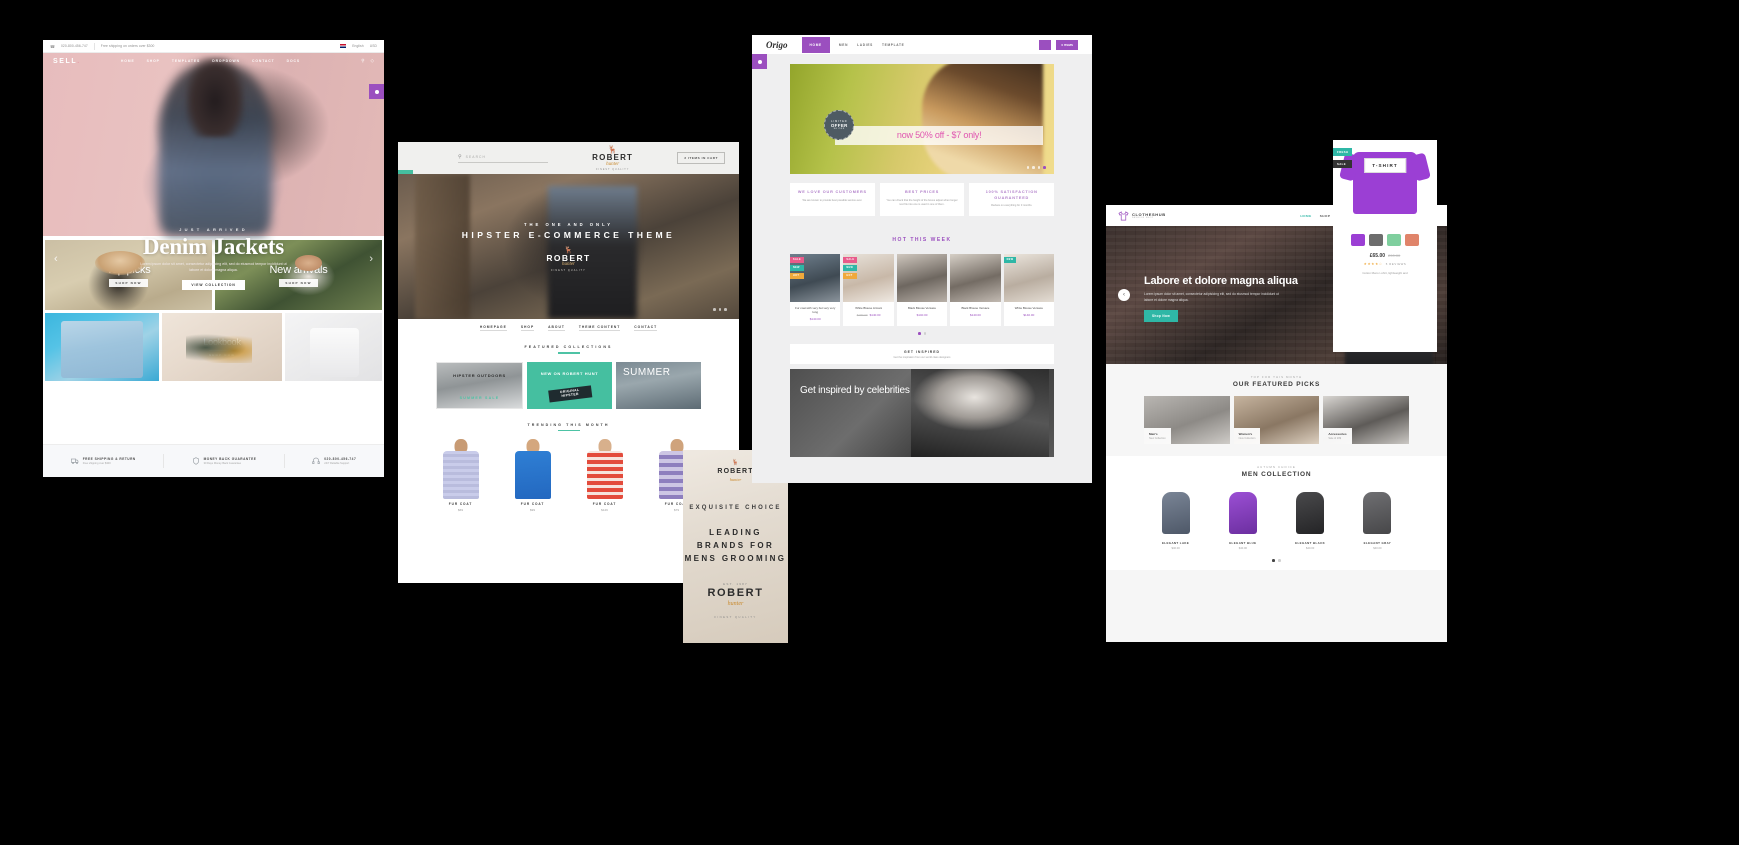  Describe the element at coordinates (293, 61) in the screenshot. I see `nav-item-docs: DOCS` at that location.